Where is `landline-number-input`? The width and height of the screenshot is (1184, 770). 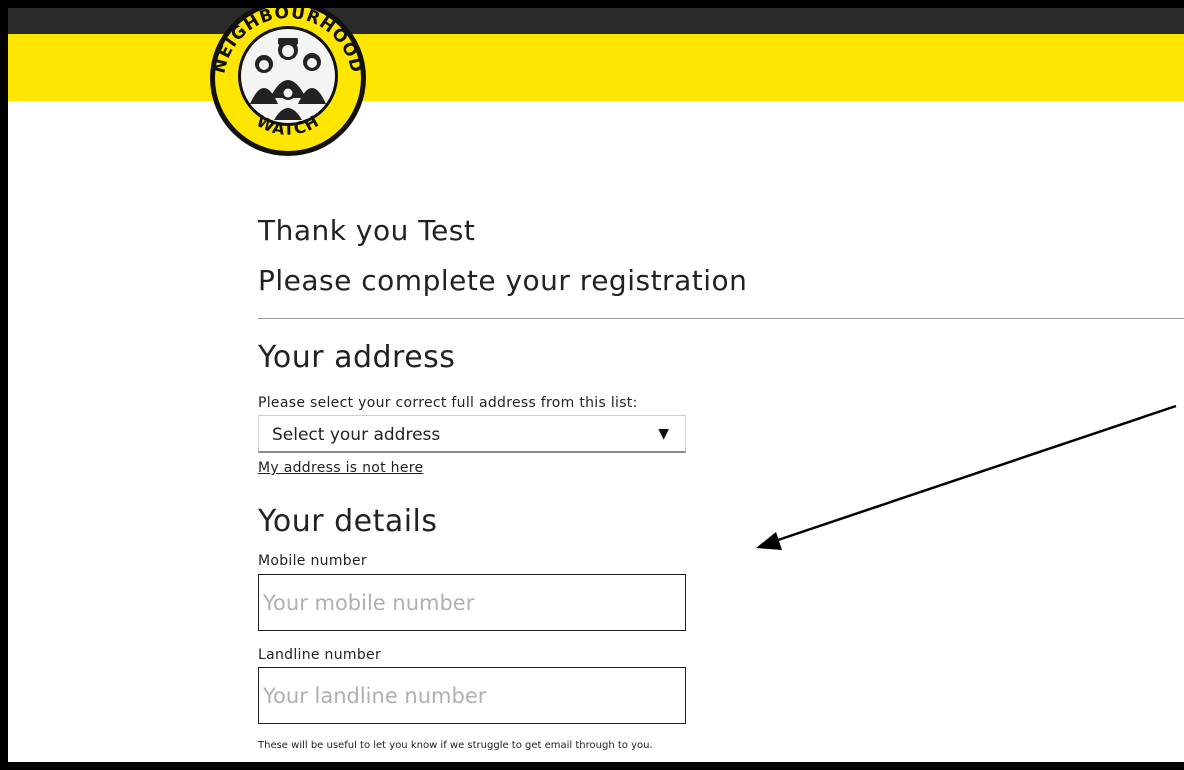
landline-number-input is located at coordinates (472, 695).